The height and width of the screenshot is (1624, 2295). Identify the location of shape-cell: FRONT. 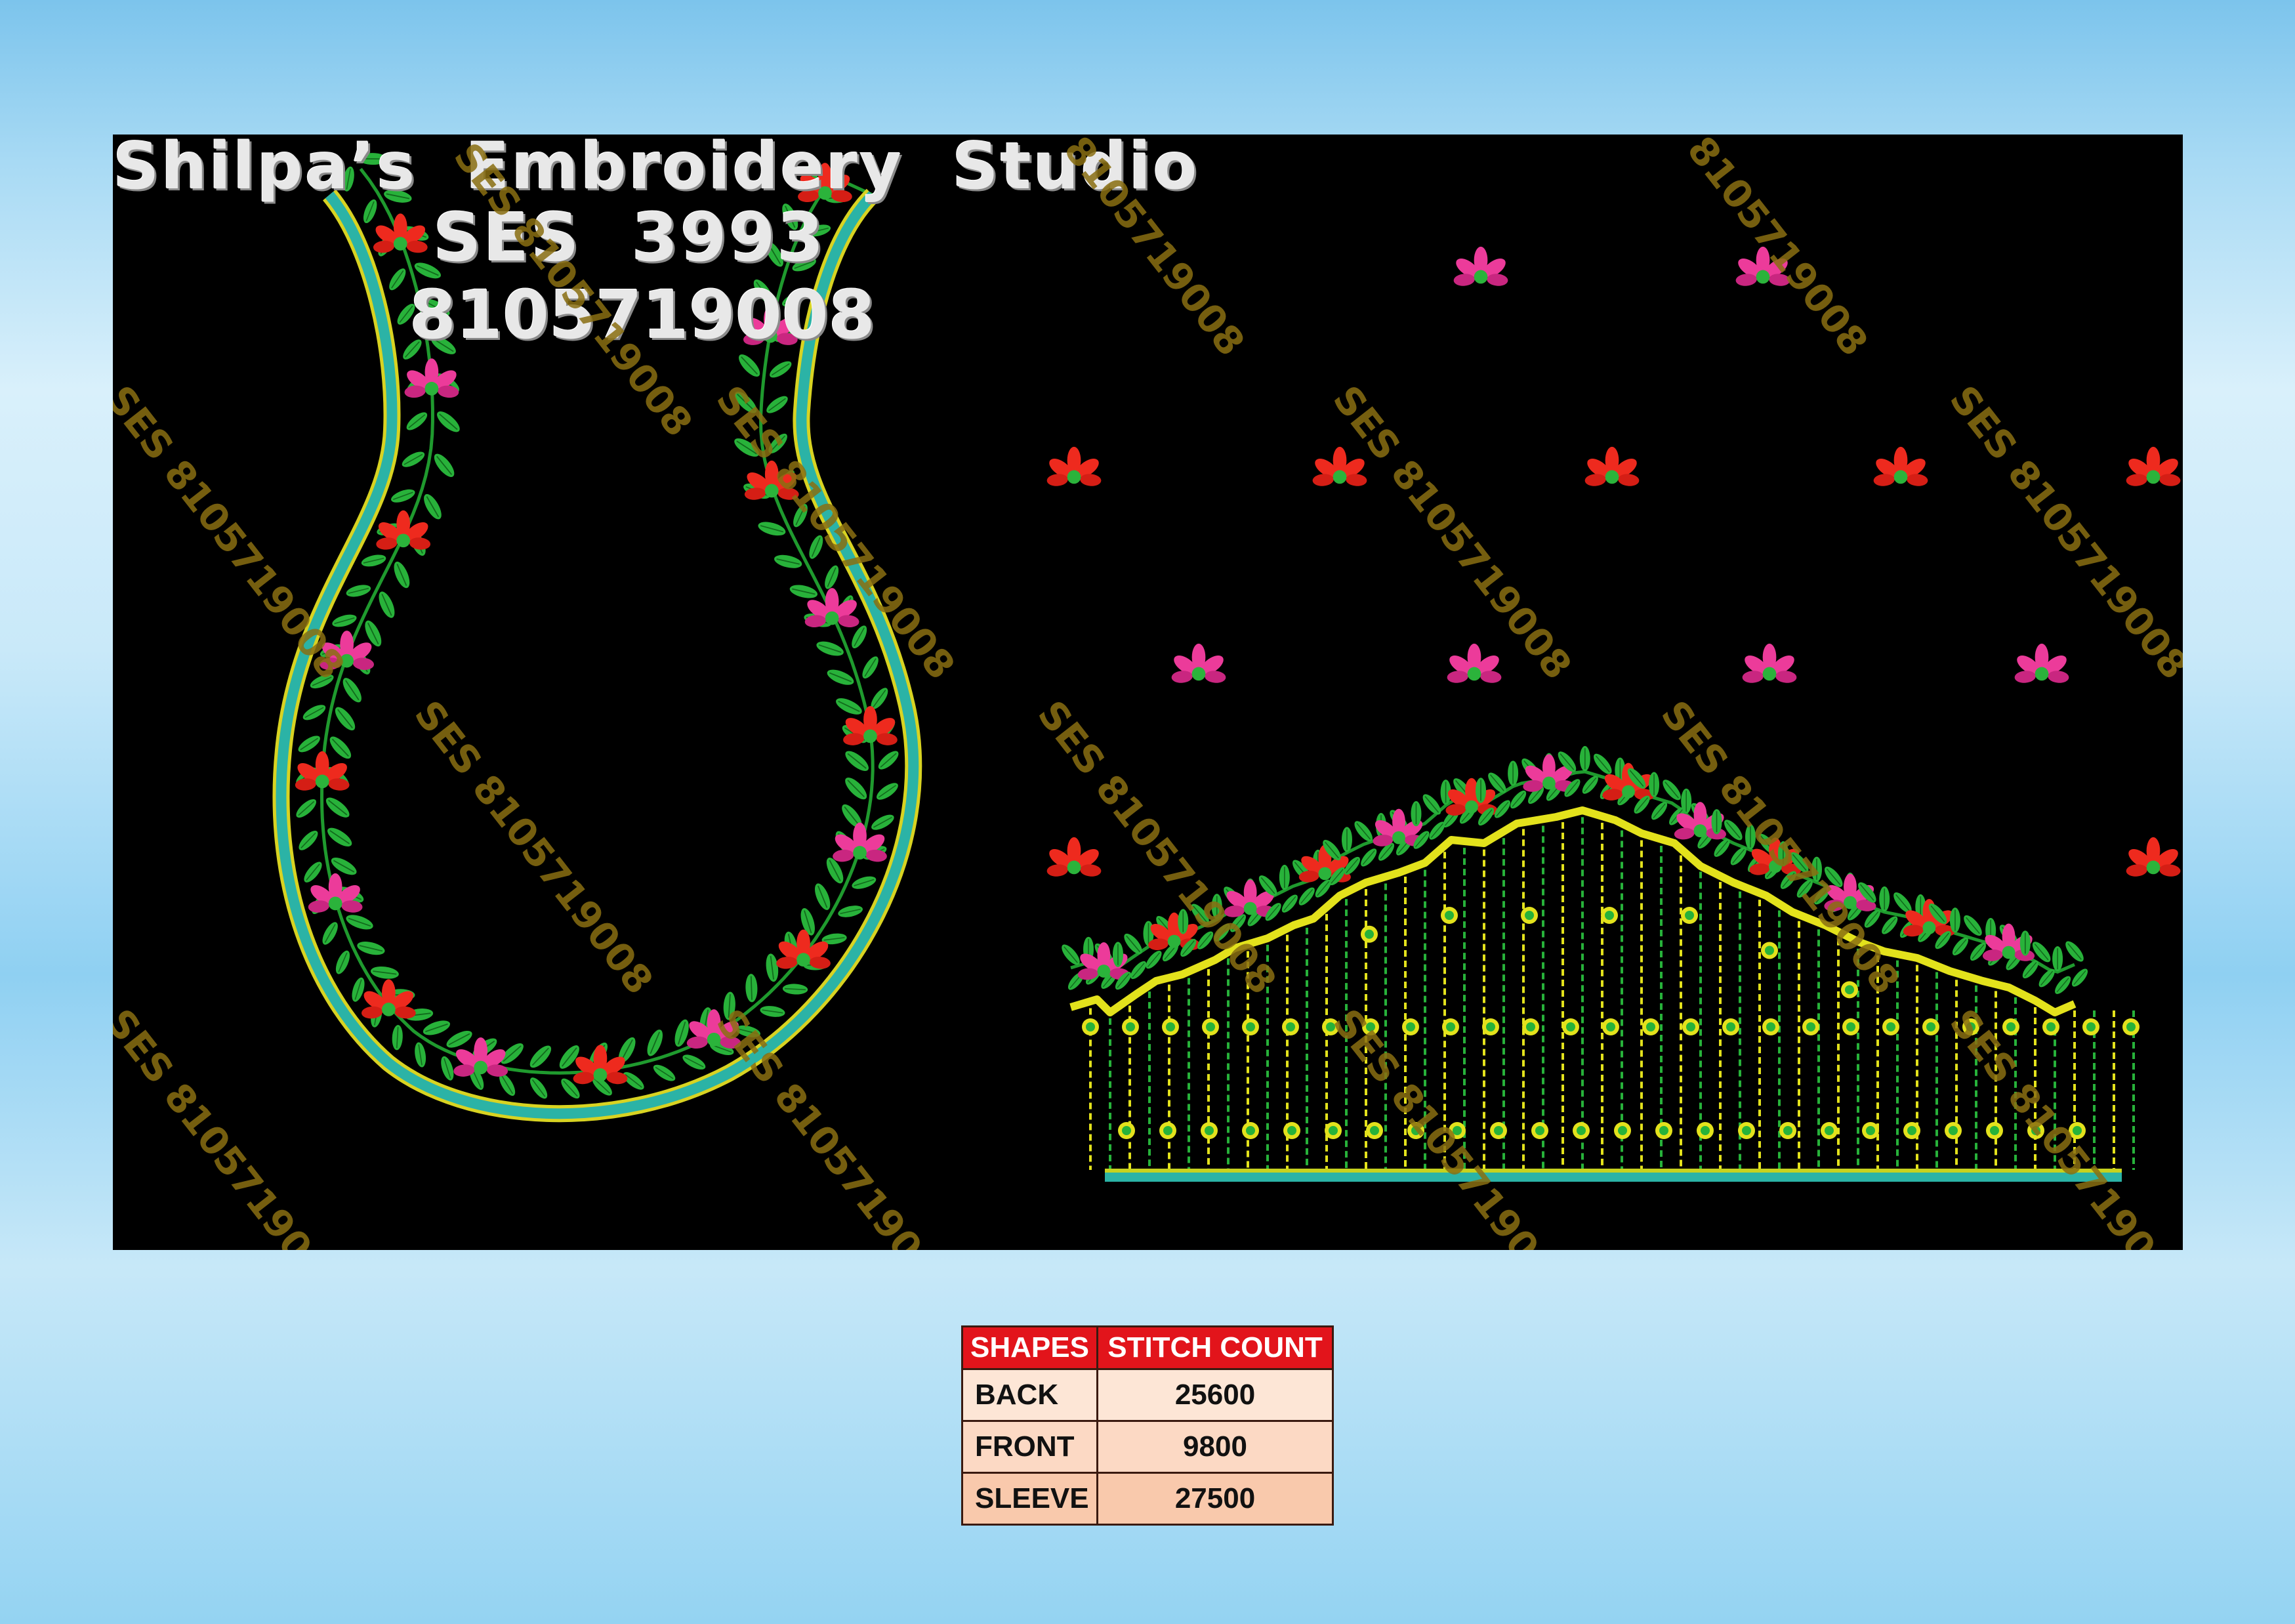
(1029, 1447).